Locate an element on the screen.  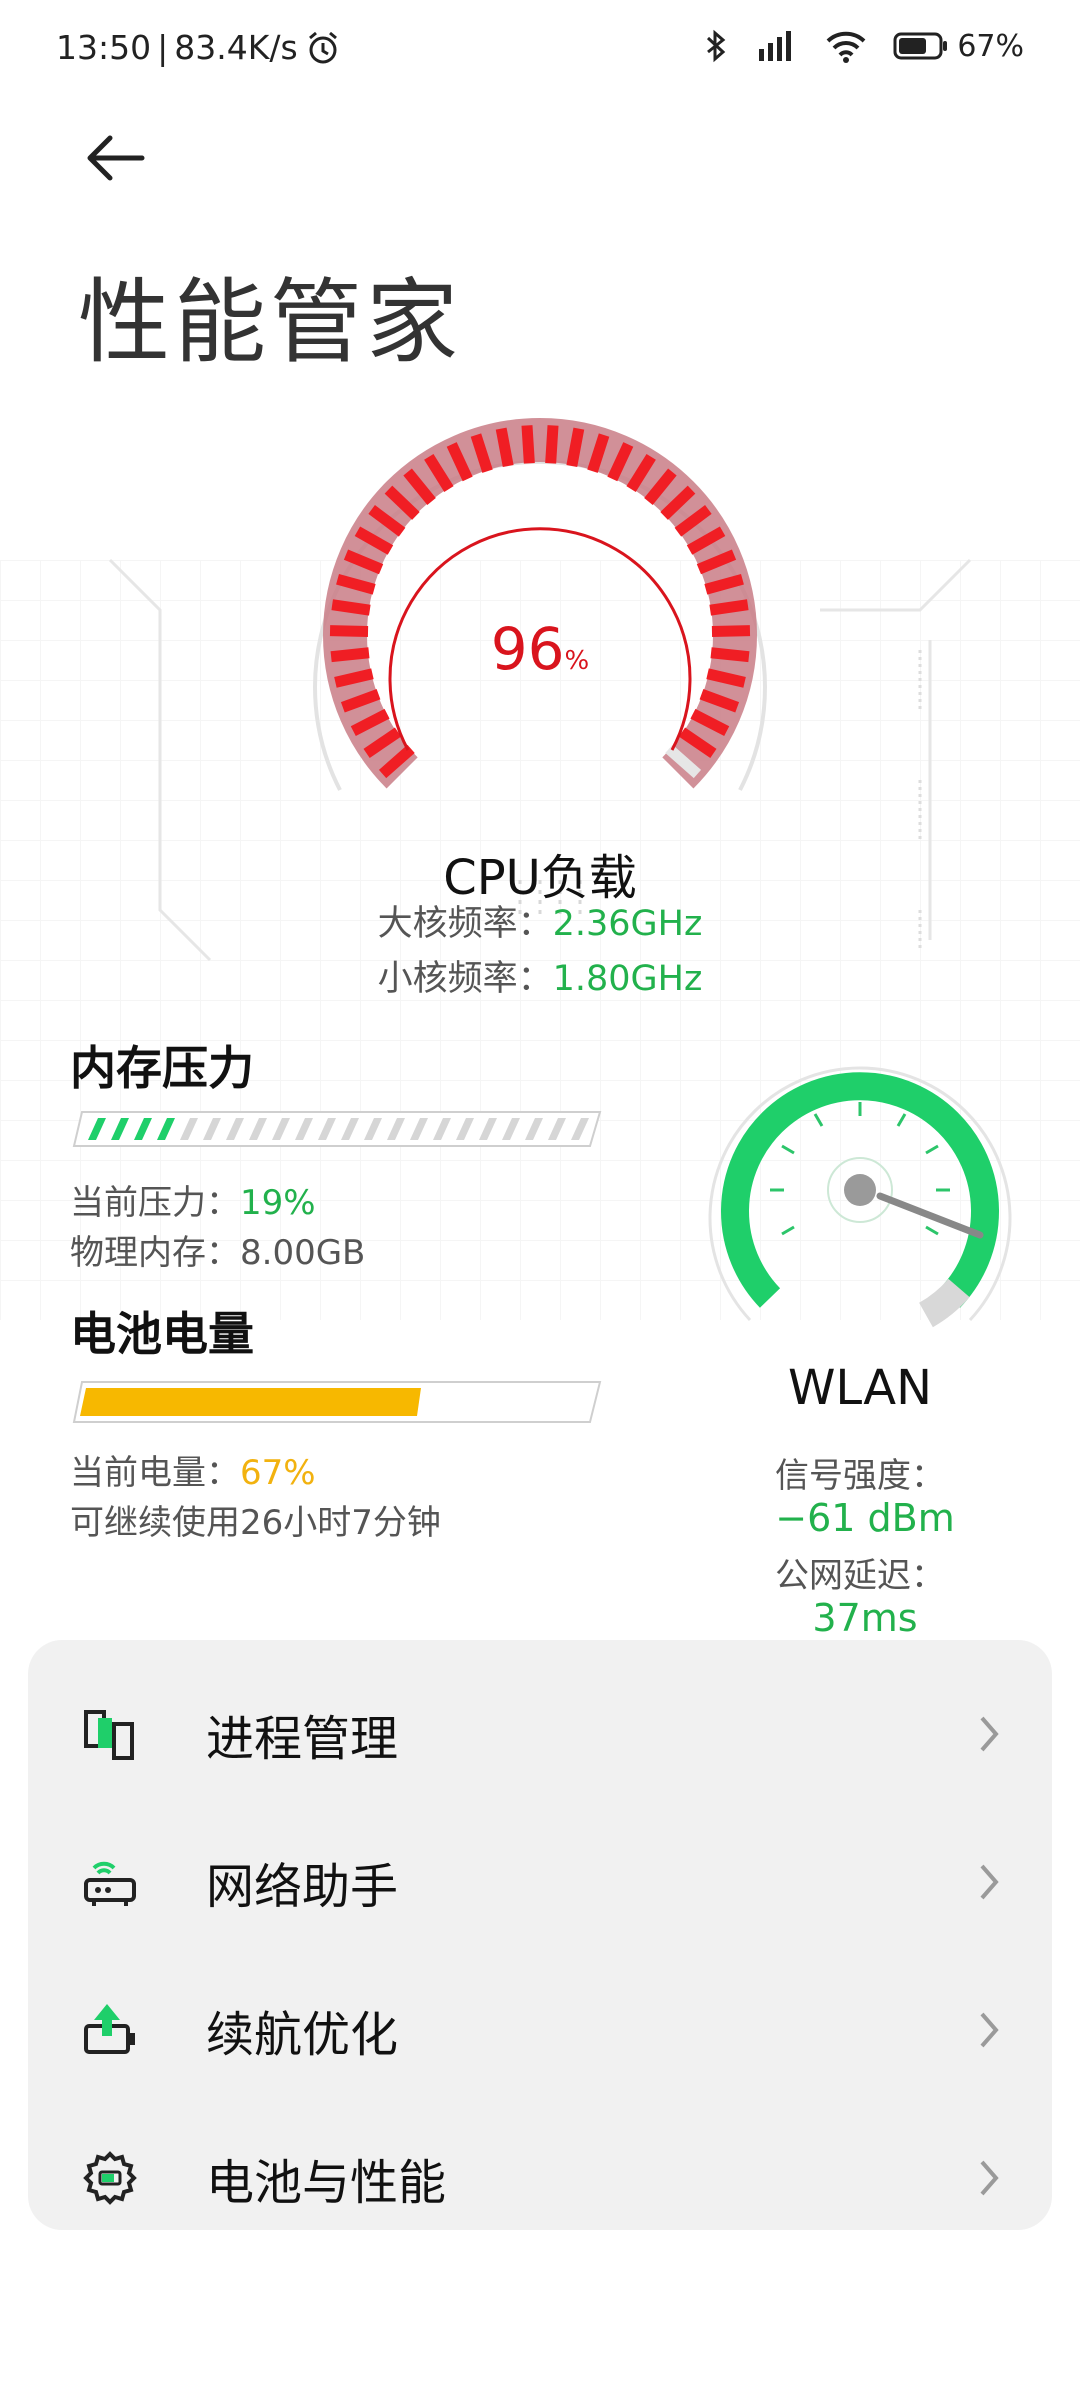
status-net-speed: 83.4K/s is located at coordinates (236, 47).